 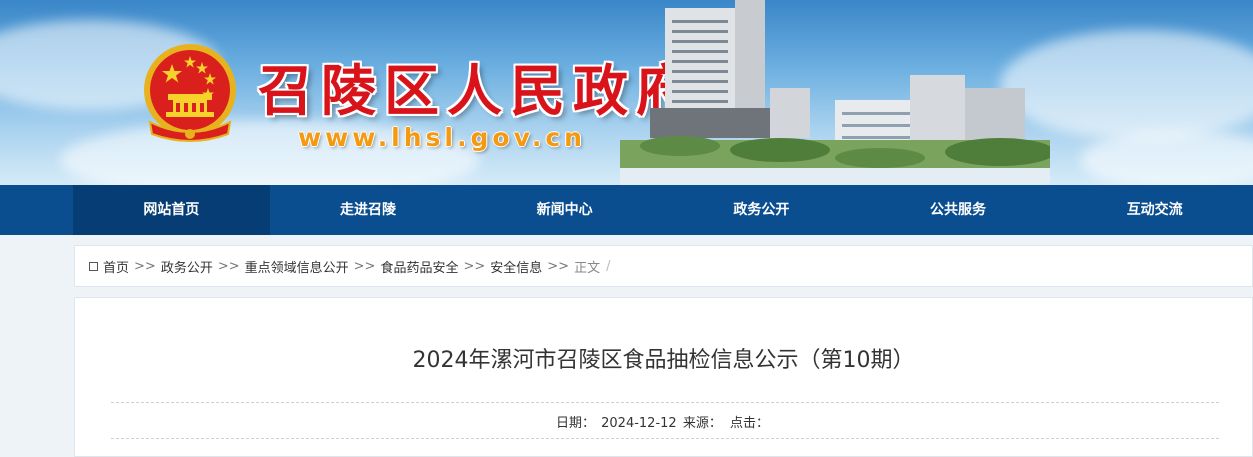 I want to click on main-nav: 网站首页 走进召陵 新闻中心 政务公开 公共服务 互动交流, so click(x=626, y=210).